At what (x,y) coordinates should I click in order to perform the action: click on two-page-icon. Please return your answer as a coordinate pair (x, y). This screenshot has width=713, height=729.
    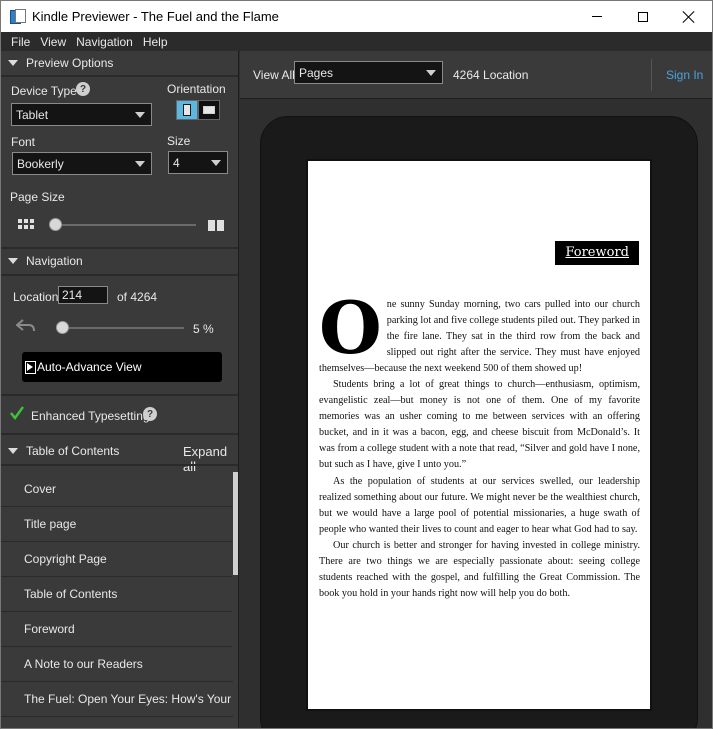
    Looking at the image, I should click on (216, 225).